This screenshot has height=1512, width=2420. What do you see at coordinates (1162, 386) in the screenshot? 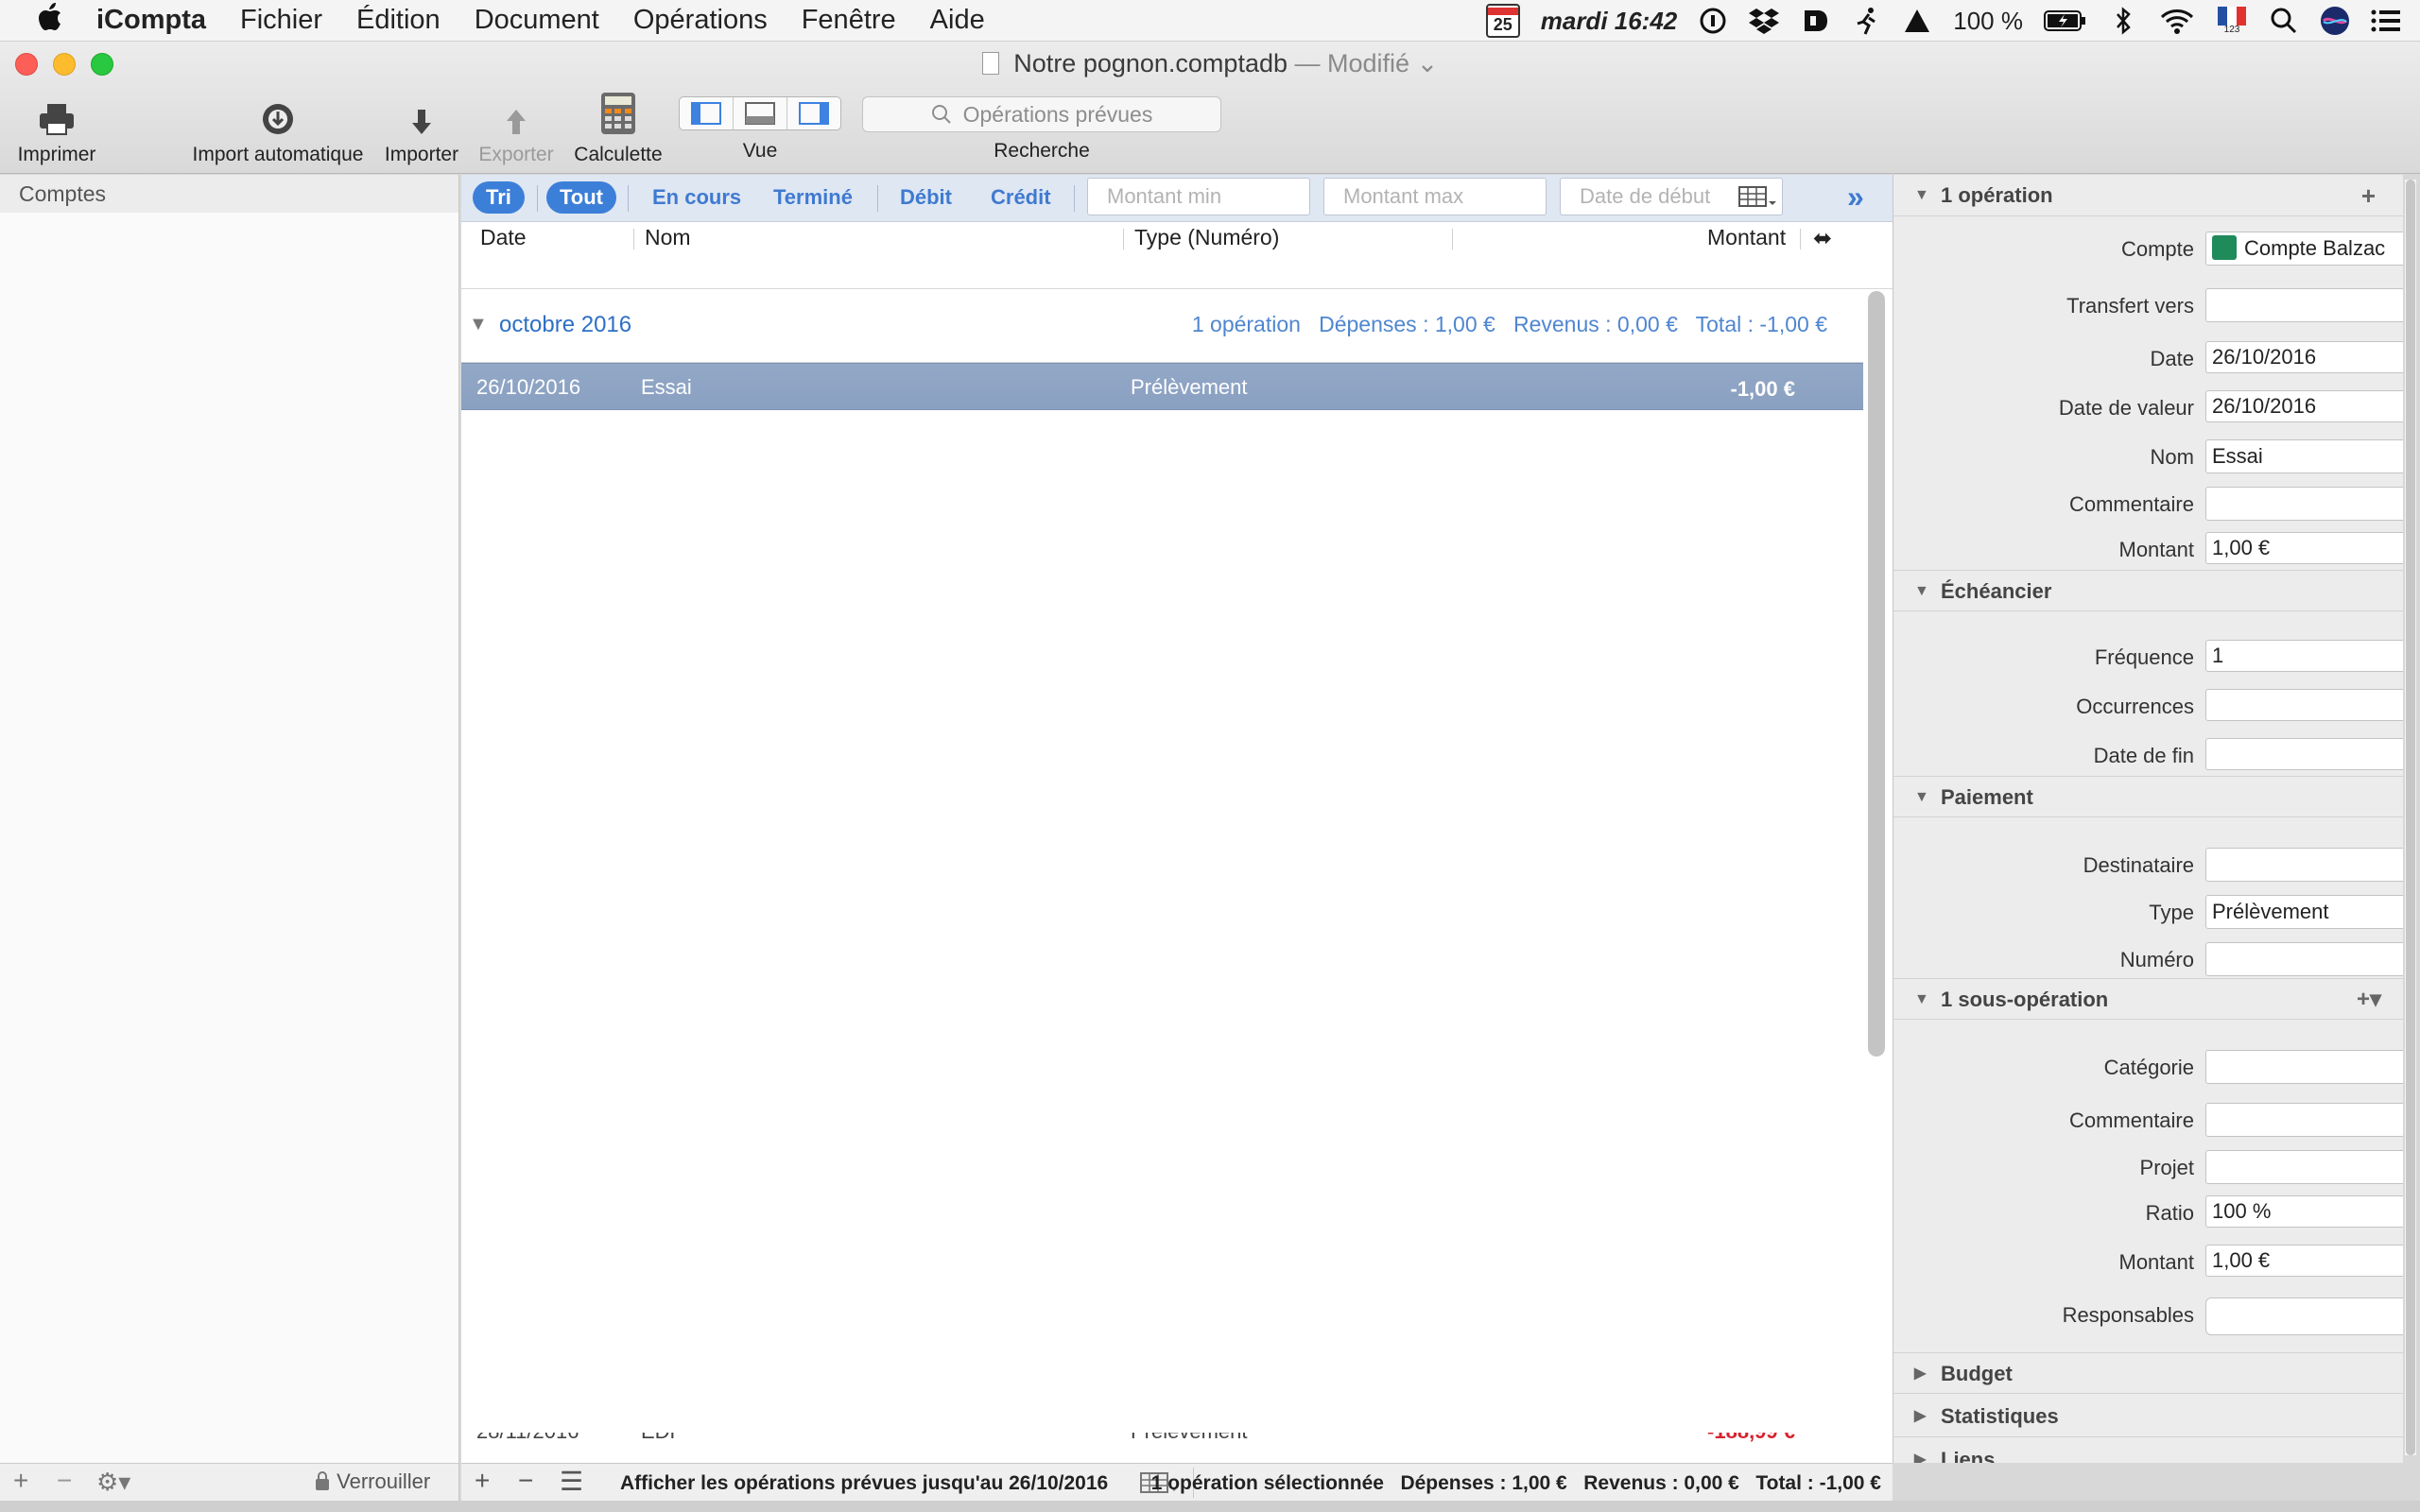
I see `table-row: 26/10/2016 Essai Prélèvement -1,00 €` at bounding box center [1162, 386].